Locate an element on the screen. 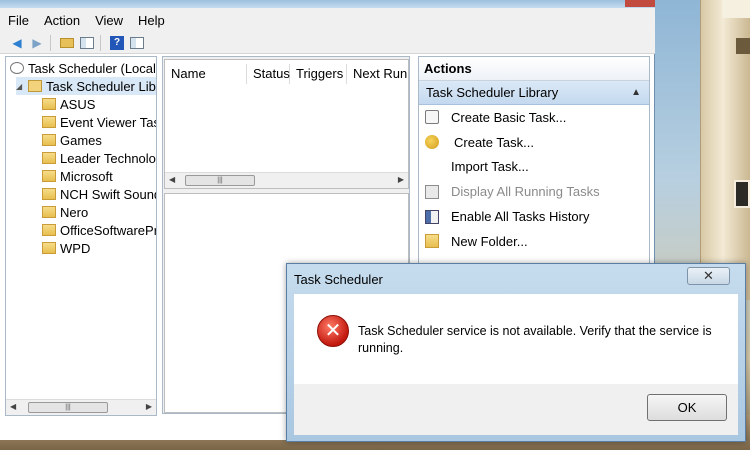  back-arrow-icon: ◀ is located at coordinates (17, 43).